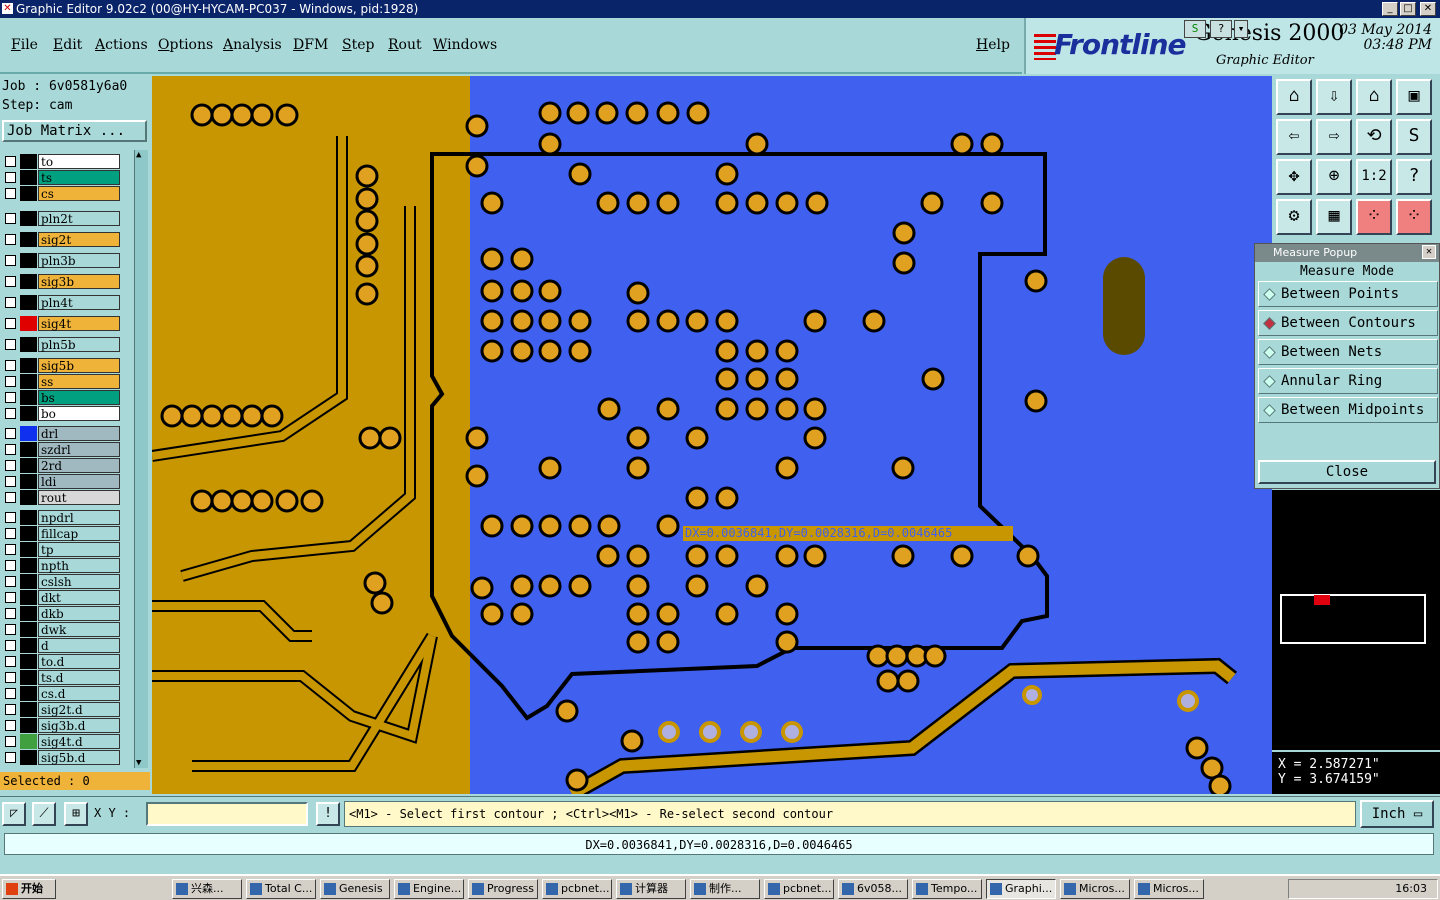 The image size is (1440, 900). I want to click on popup-close-button: Close, so click(1347, 472).